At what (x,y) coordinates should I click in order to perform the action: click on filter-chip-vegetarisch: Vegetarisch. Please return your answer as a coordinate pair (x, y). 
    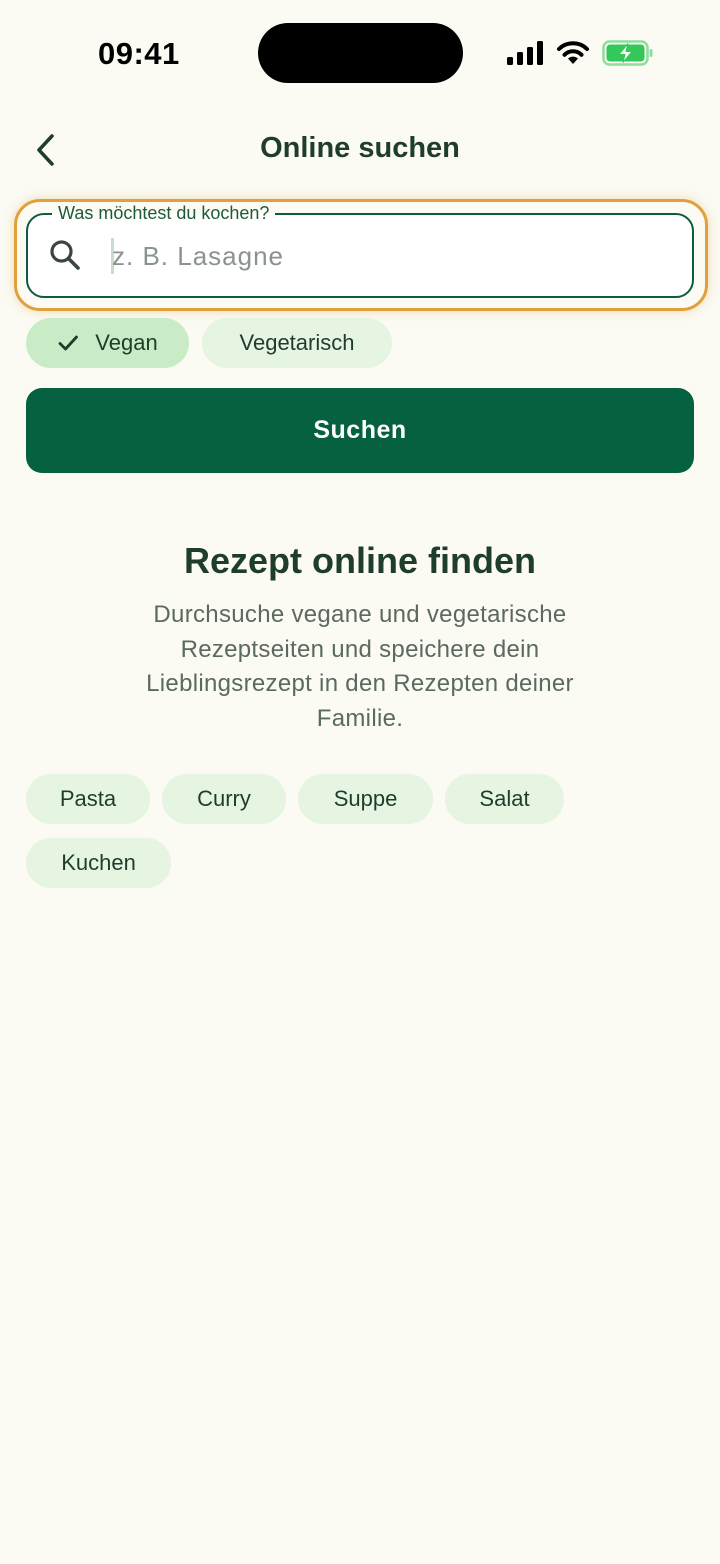
    Looking at the image, I should click on (297, 343).